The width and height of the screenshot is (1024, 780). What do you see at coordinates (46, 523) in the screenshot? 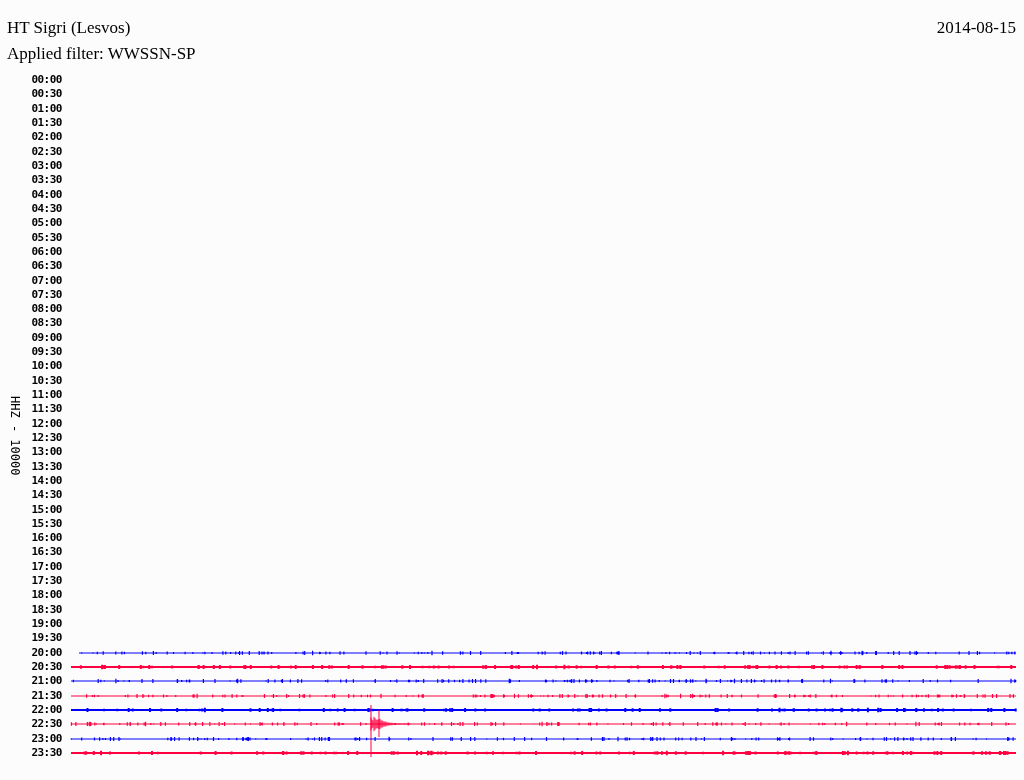
I see `time-label: 15:30` at bounding box center [46, 523].